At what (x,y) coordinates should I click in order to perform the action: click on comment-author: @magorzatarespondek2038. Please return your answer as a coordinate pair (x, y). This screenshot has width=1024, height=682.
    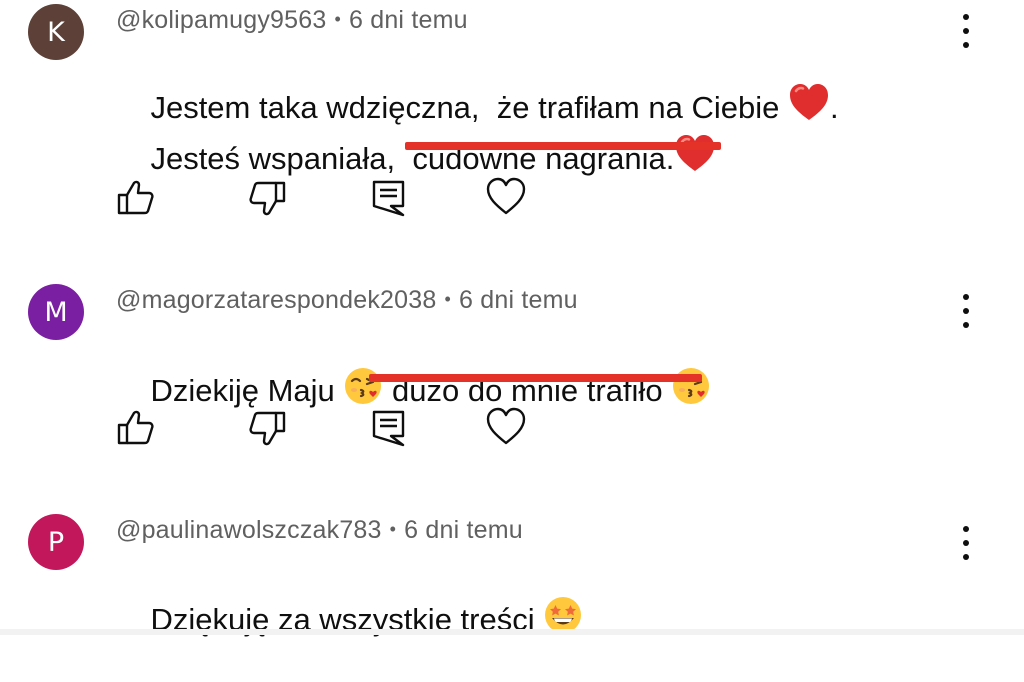
    Looking at the image, I should click on (276, 300).